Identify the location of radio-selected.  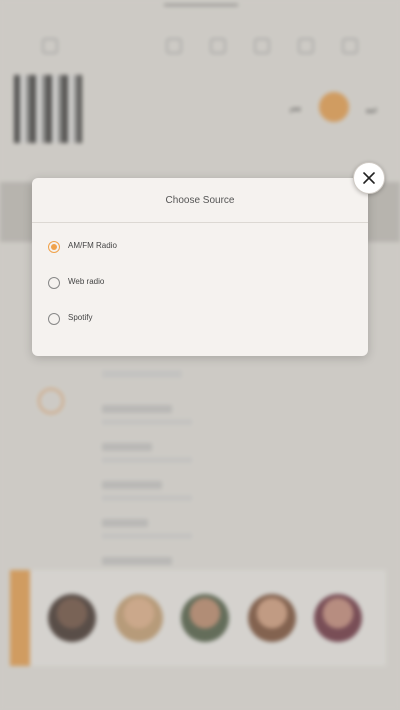
(54, 247).